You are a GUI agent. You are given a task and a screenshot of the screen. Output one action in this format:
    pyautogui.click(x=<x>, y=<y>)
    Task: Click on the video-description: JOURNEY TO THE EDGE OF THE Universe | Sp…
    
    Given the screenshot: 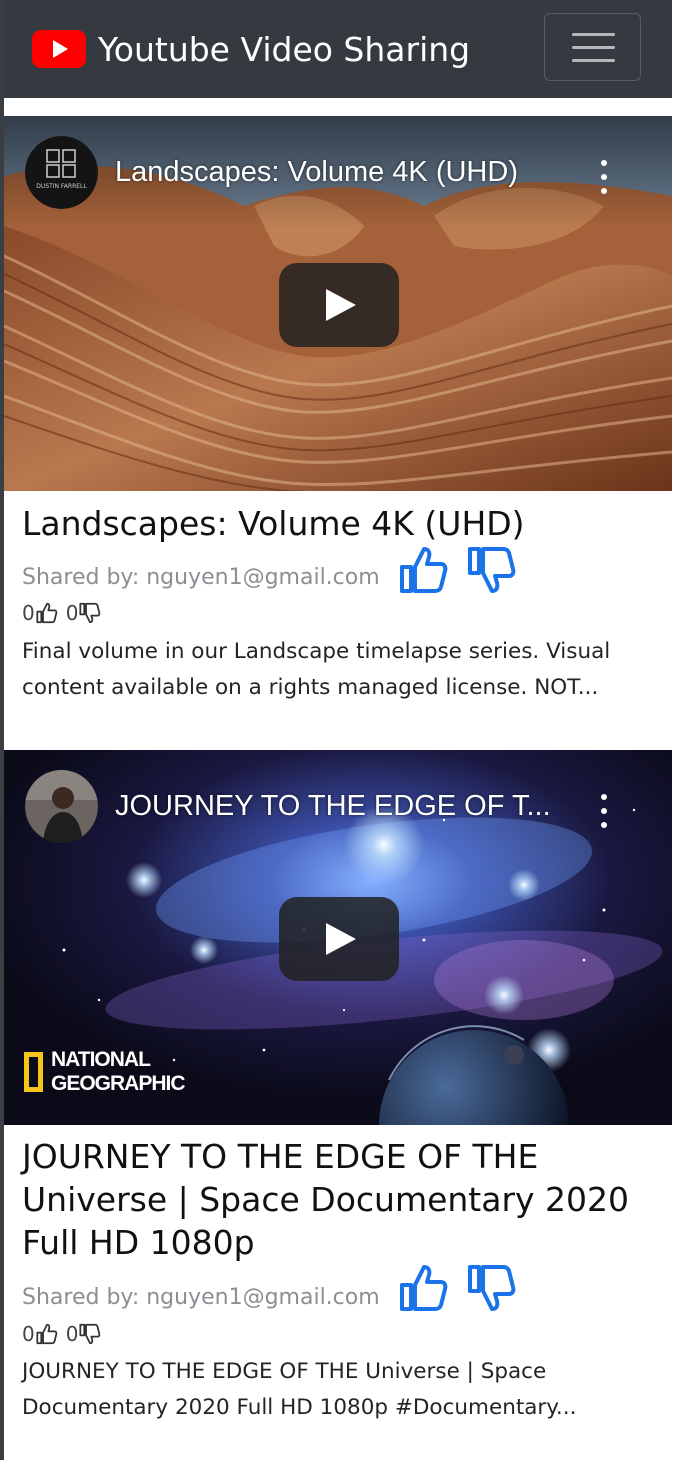 What is the action you would take?
    pyautogui.click(x=299, y=1389)
    